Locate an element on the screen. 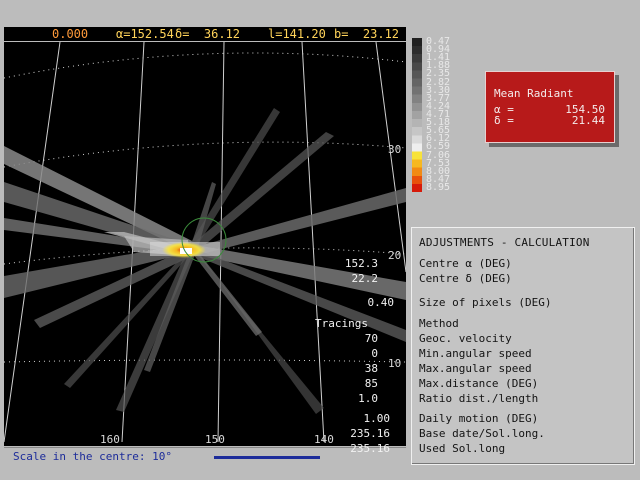 This screenshot has height=480, width=640. legend-color-bar is located at coordinates (417, 115).